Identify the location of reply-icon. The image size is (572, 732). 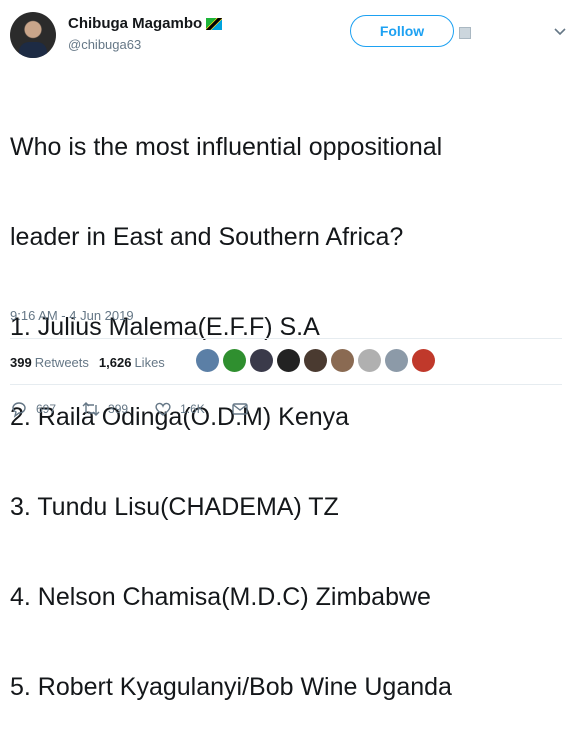
(19, 410).